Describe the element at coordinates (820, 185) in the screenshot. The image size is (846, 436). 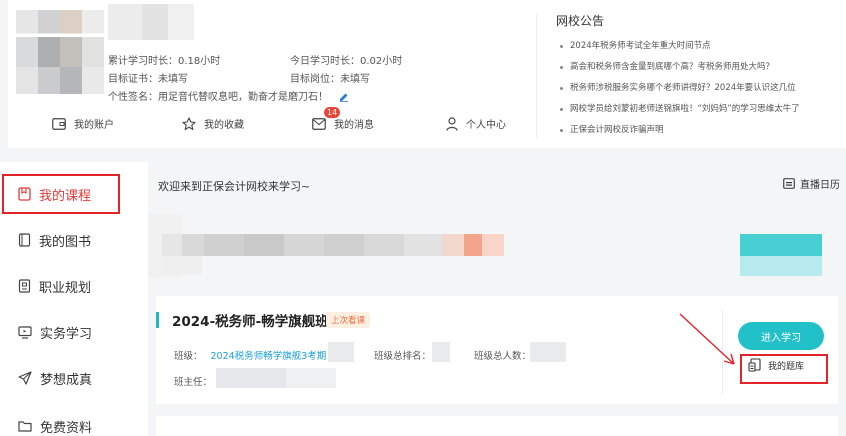
I see `live-calendar-label: 直播日历` at that location.